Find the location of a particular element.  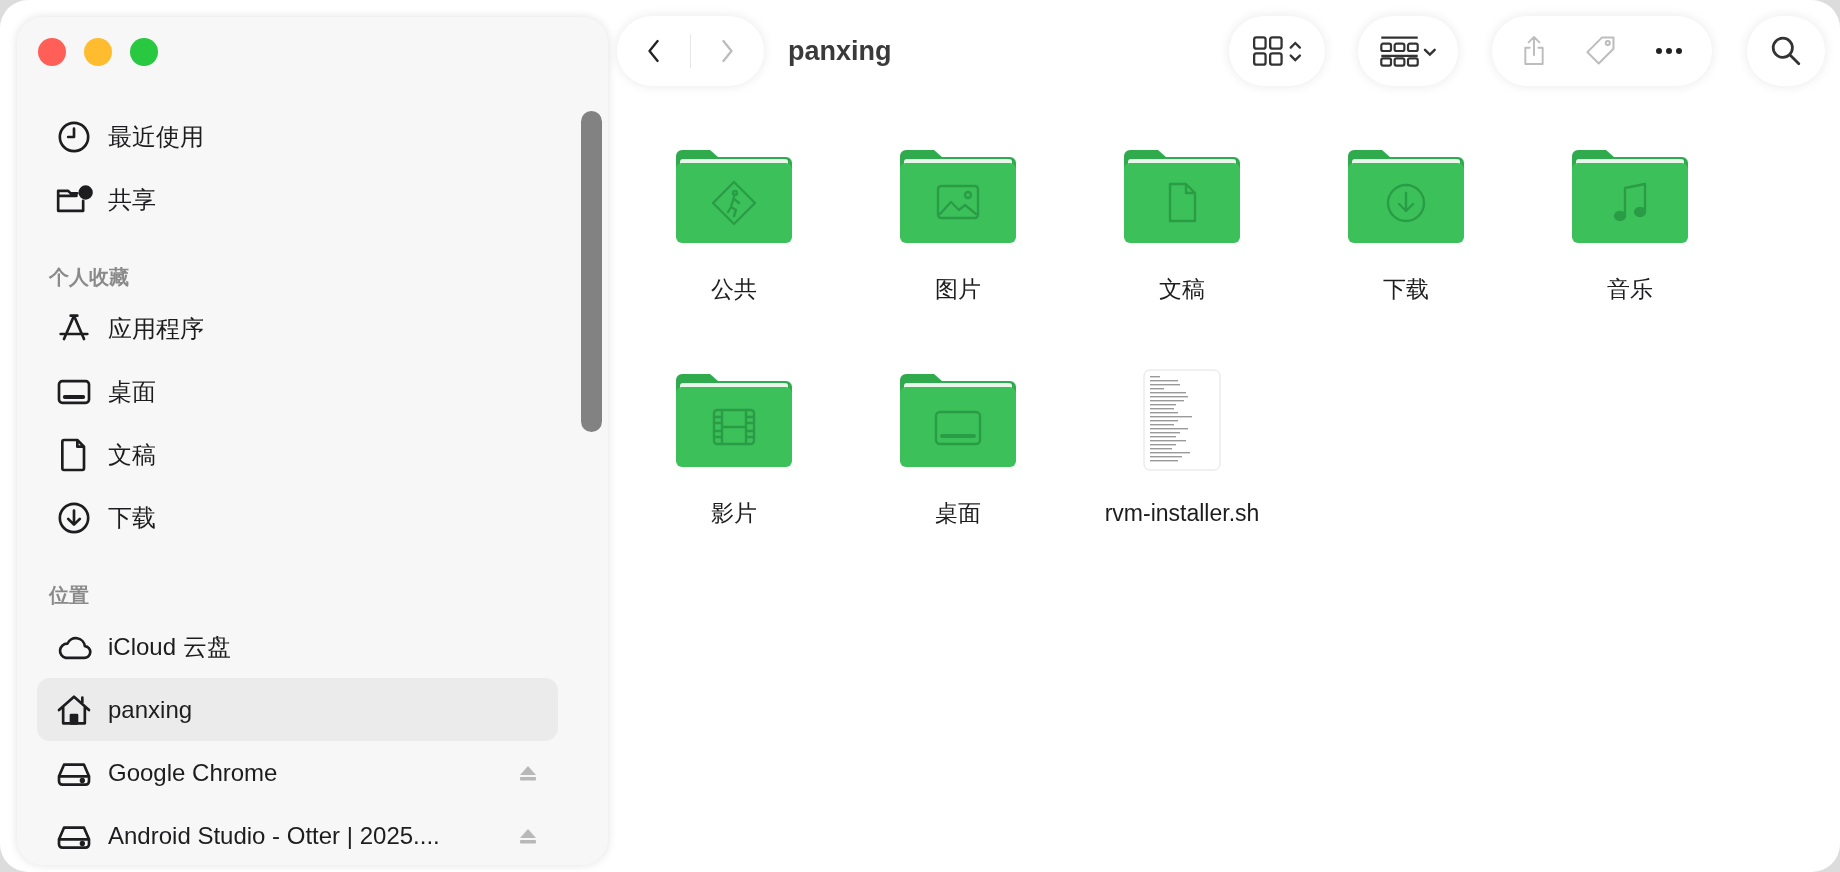

file-name: 文稿 is located at coordinates (1182, 289).